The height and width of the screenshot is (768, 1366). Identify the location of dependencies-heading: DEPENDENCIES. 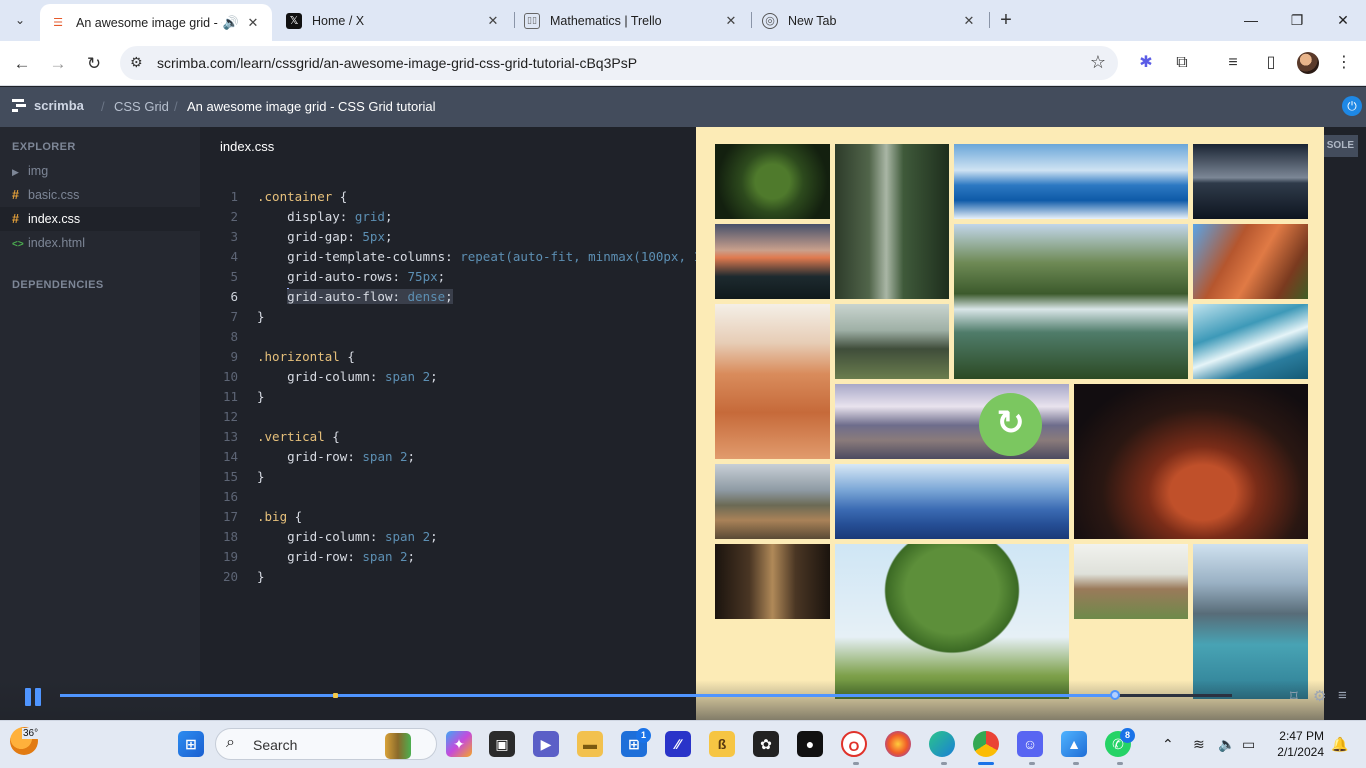
(58, 285).